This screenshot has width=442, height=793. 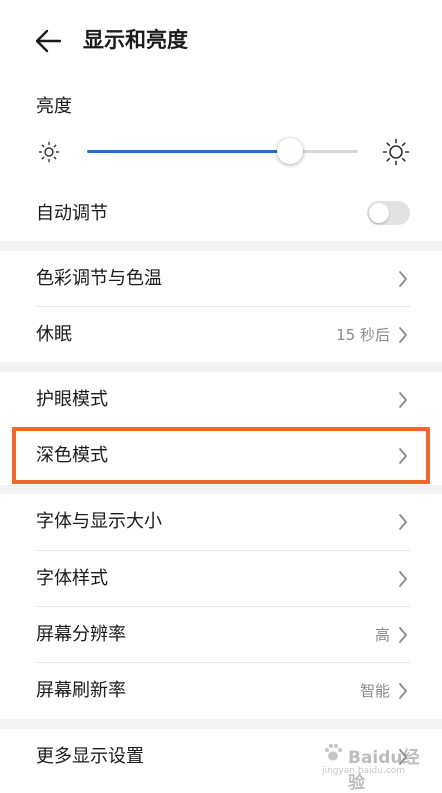 What do you see at coordinates (379, 213) in the screenshot?
I see `toggle-knob` at bounding box center [379, 213].